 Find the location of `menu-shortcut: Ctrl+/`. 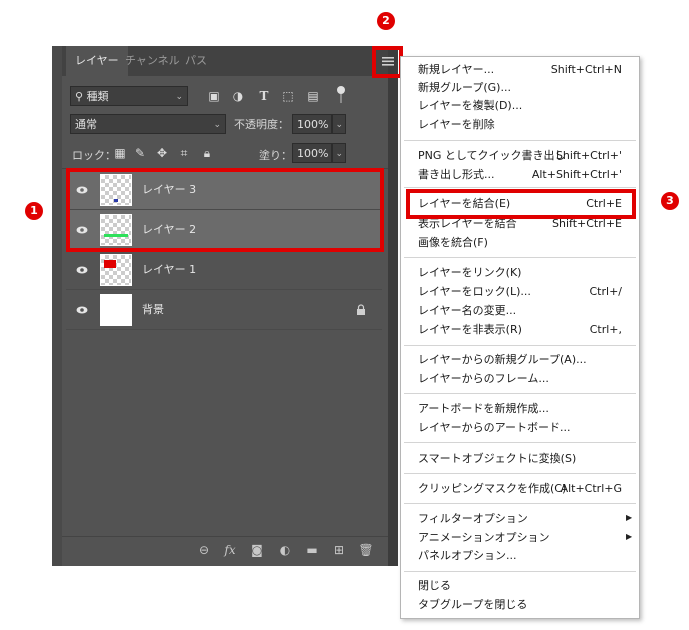

menu-shortcut: Ctrl+/ is located at coordinates (606, 291).